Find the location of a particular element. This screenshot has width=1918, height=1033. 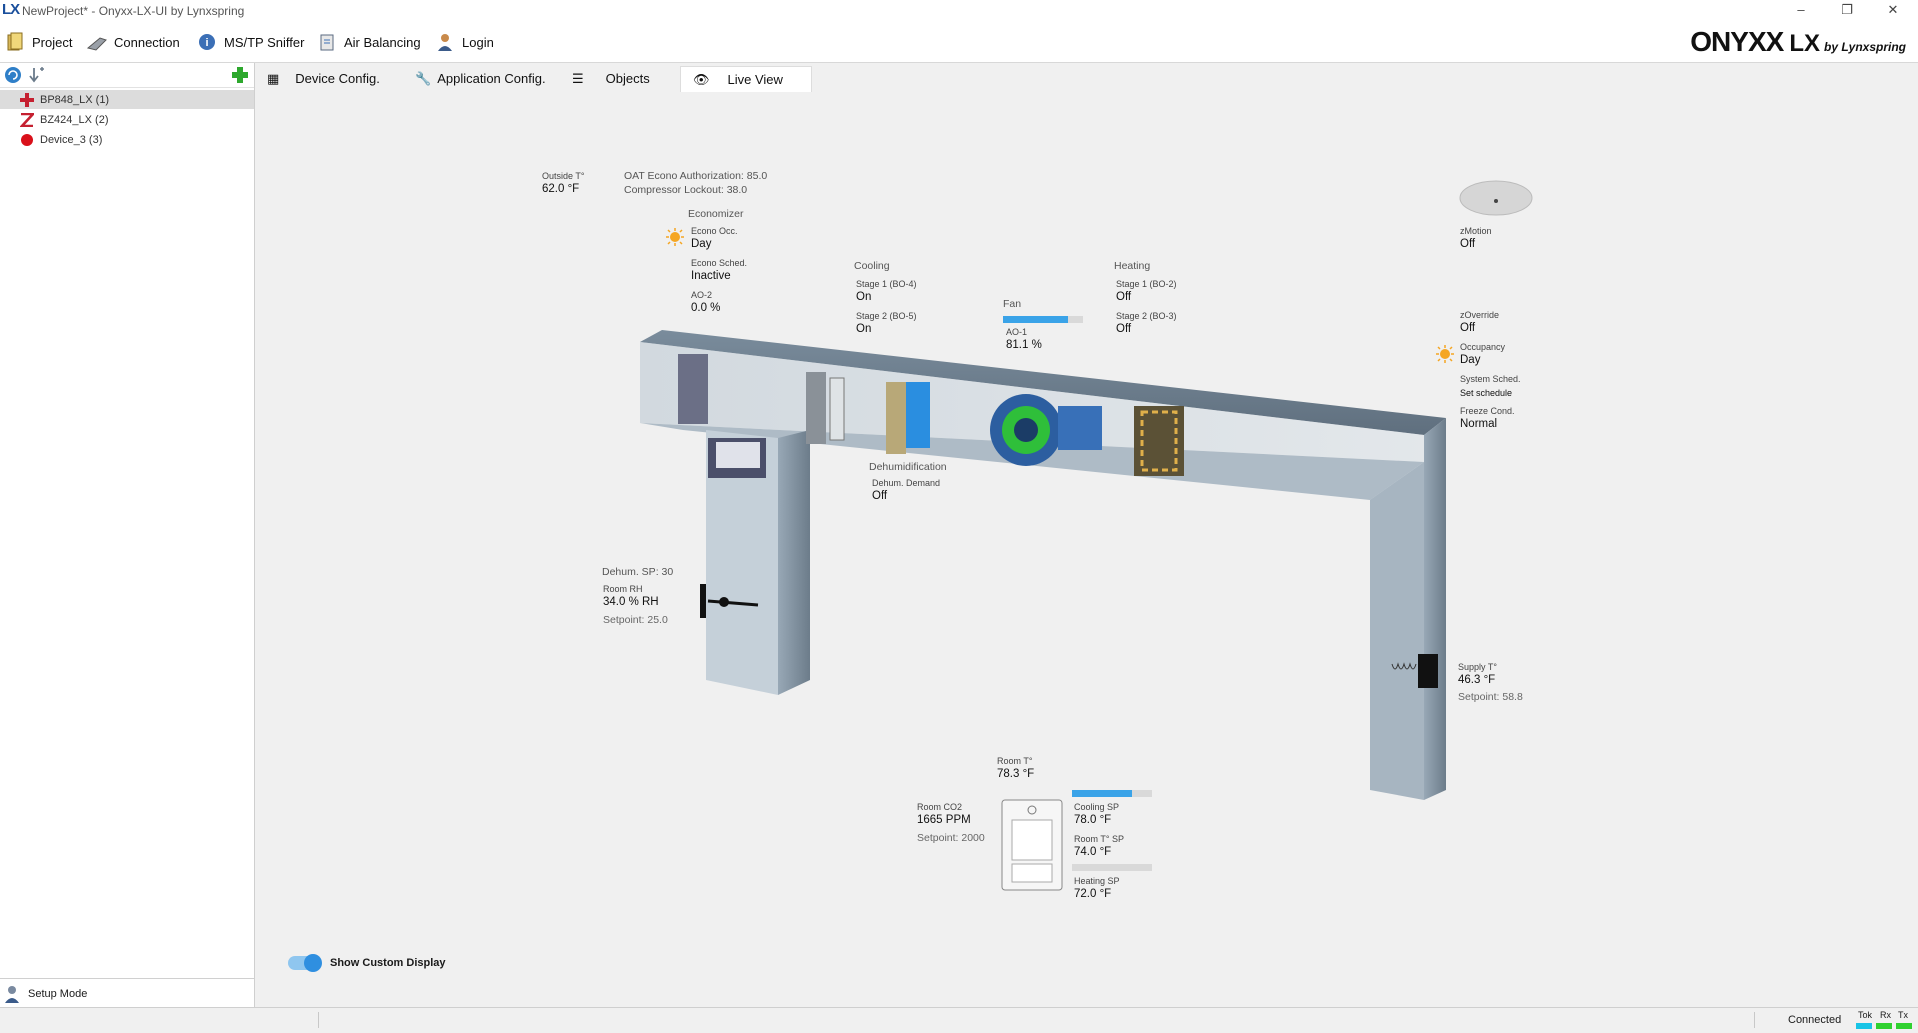

brand-logo: ONYXX LX by Lynxspring is located at coordinates (1798, 43).